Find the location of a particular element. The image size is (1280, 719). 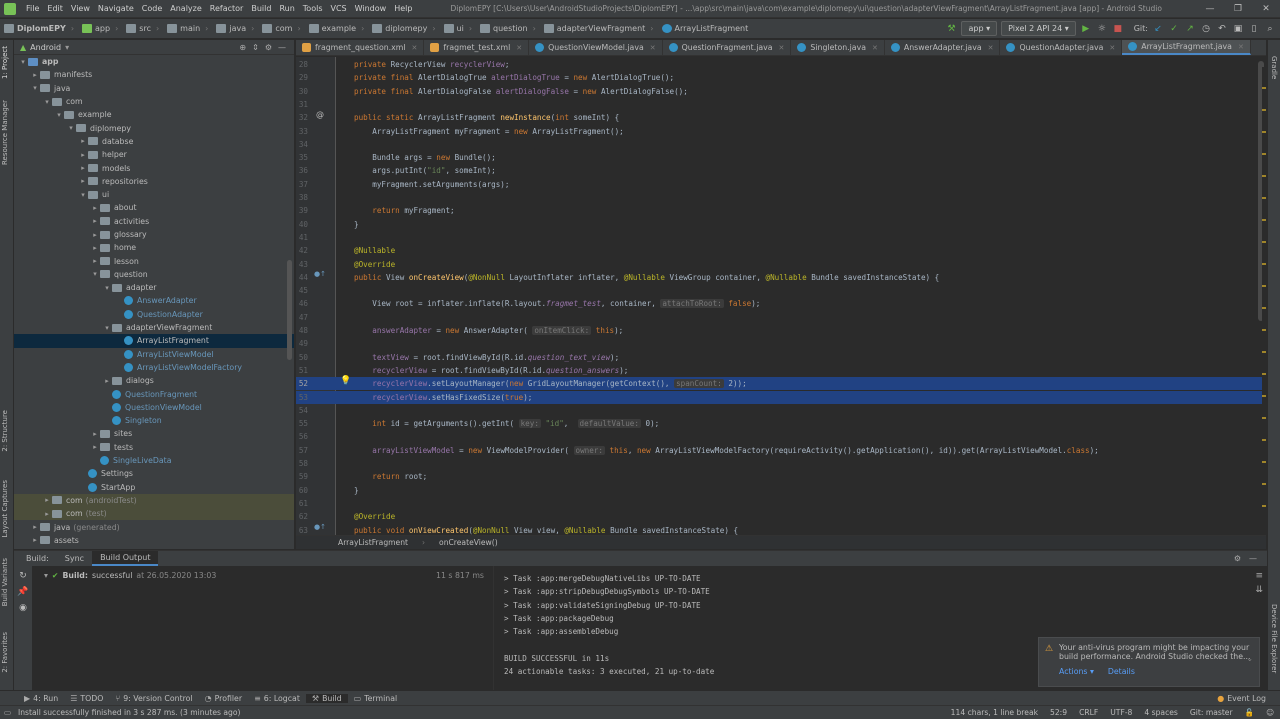

code-line: 58 is located at coordinates (781, 463).